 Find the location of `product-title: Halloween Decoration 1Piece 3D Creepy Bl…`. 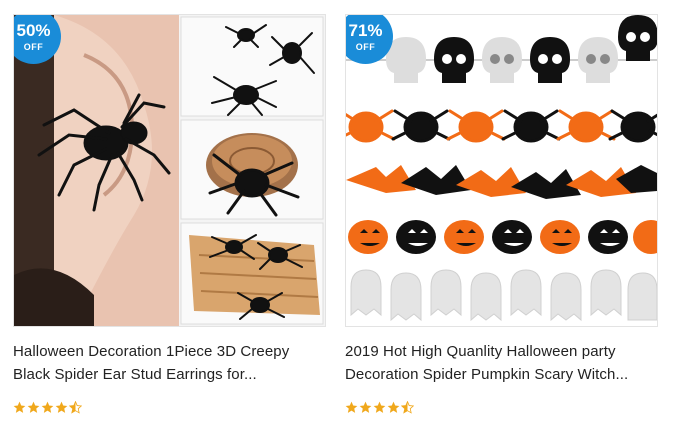

product-title: Halloween Decoration 1Piece 3D Creepy Bl… is located at coordinates (169, 363).